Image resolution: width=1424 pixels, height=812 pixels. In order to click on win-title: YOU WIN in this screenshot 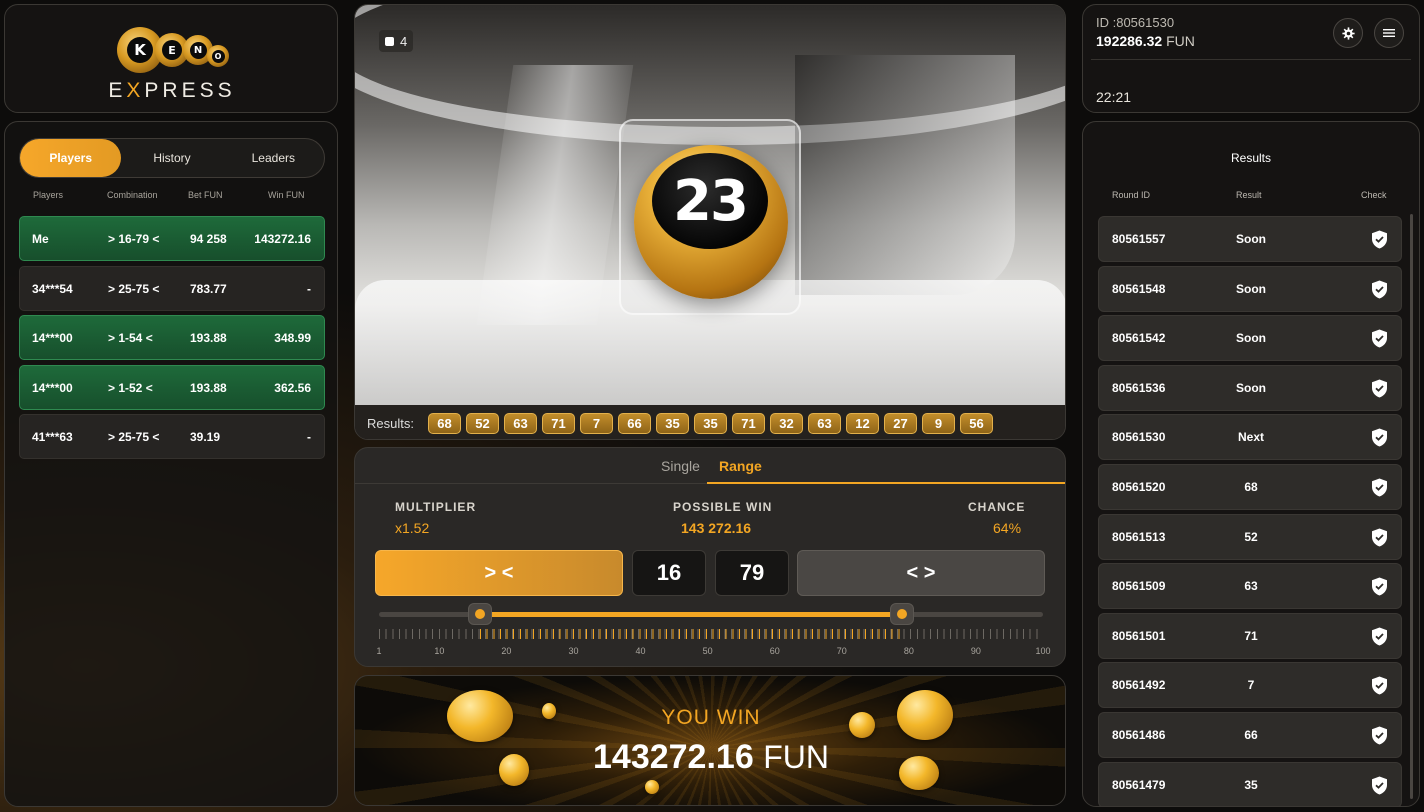, I will do `click(711, 717)`.